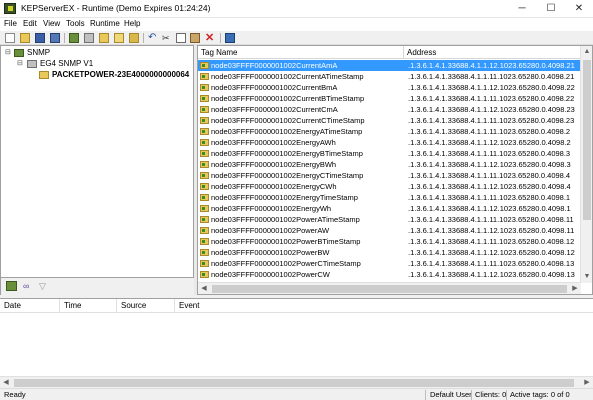 This screenshot has height=400, width=593. I want to click on link-icon: ∞, so click(28, 286).